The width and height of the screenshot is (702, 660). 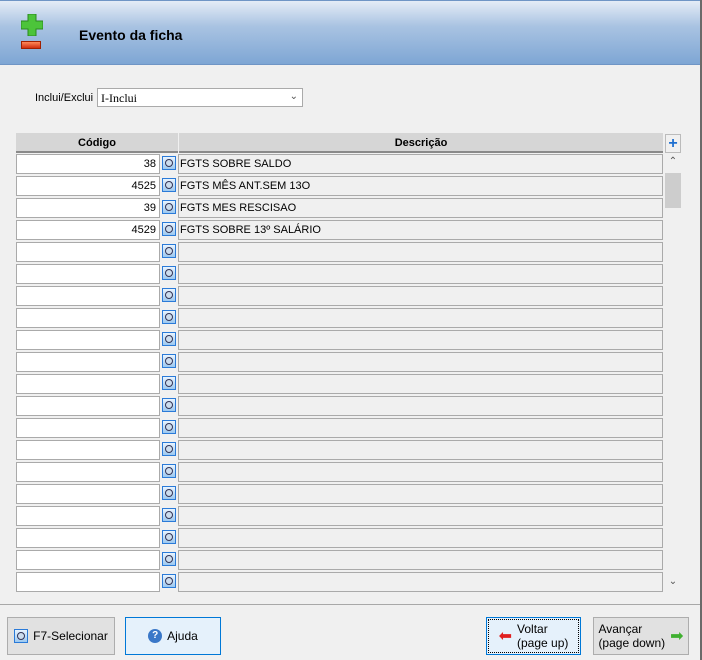 What do you see at coordinates (420, 186) in the screenshot?
I see `description-cell: FGTS MÊS ANT.SEM 13O` at bounding box center [420, 186].